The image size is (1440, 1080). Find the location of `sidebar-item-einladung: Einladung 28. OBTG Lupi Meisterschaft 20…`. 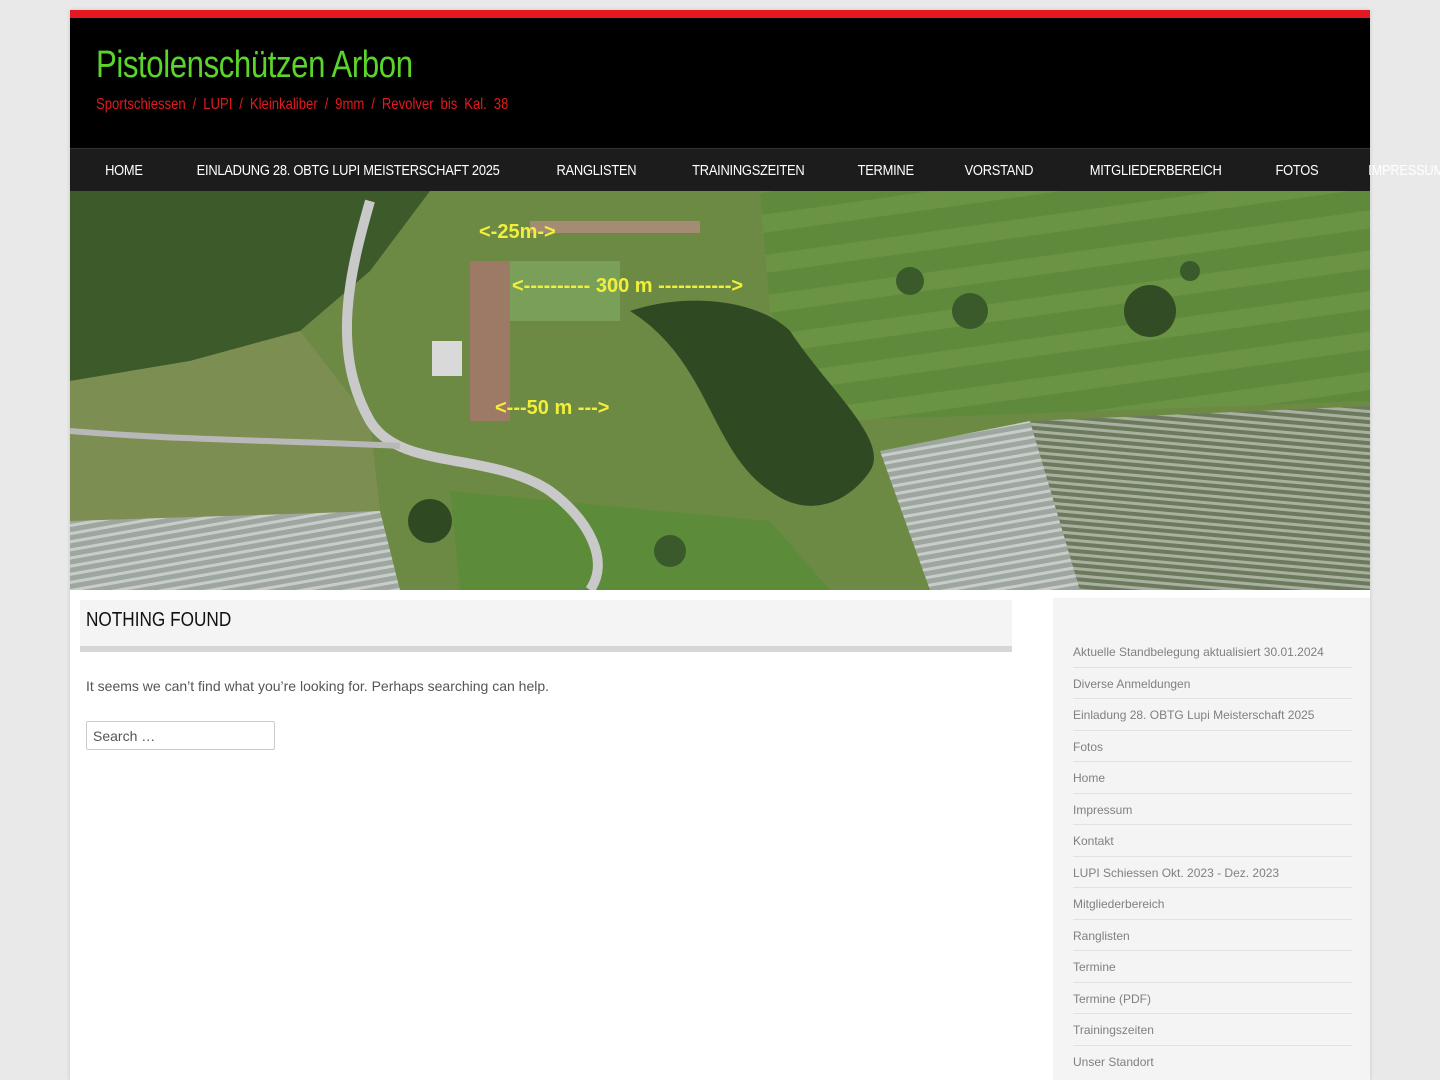

sidebar-item-einladung: Einladung 28. OBTG Lupi Meisterschaft 20… is located at coordinates (1212, 715).